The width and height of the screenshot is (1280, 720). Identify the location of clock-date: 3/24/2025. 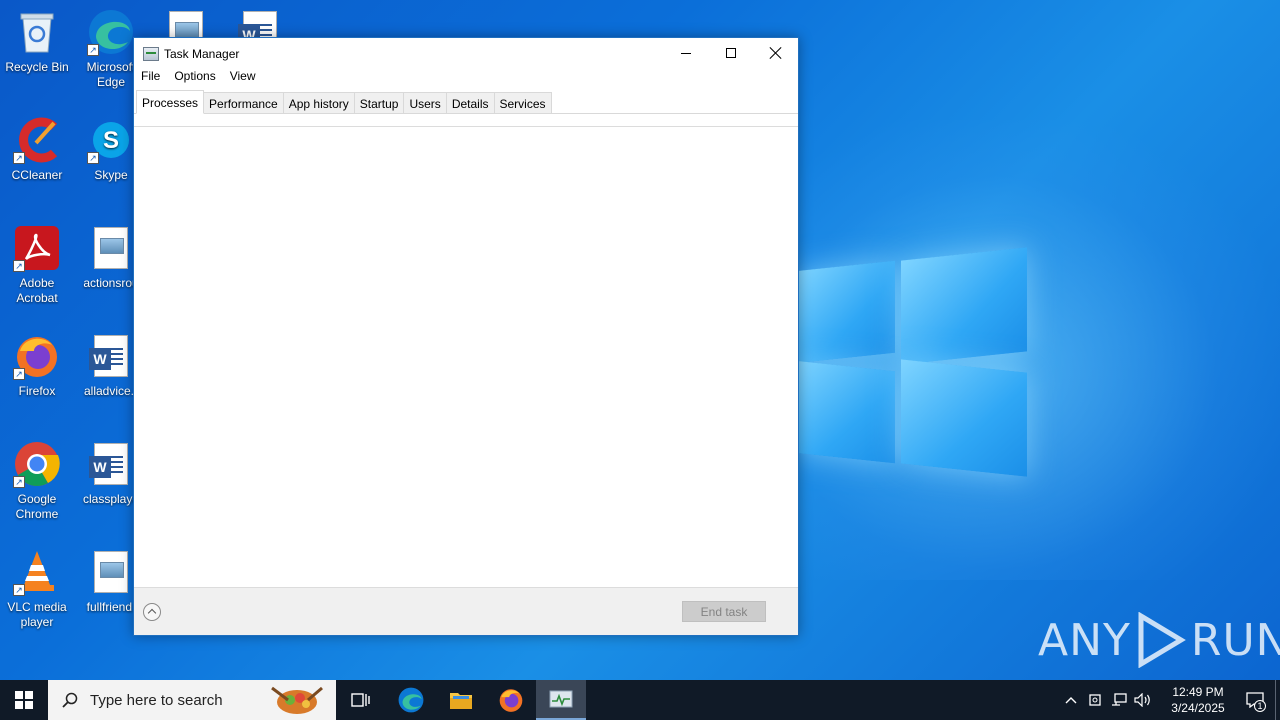
(1198, 708).